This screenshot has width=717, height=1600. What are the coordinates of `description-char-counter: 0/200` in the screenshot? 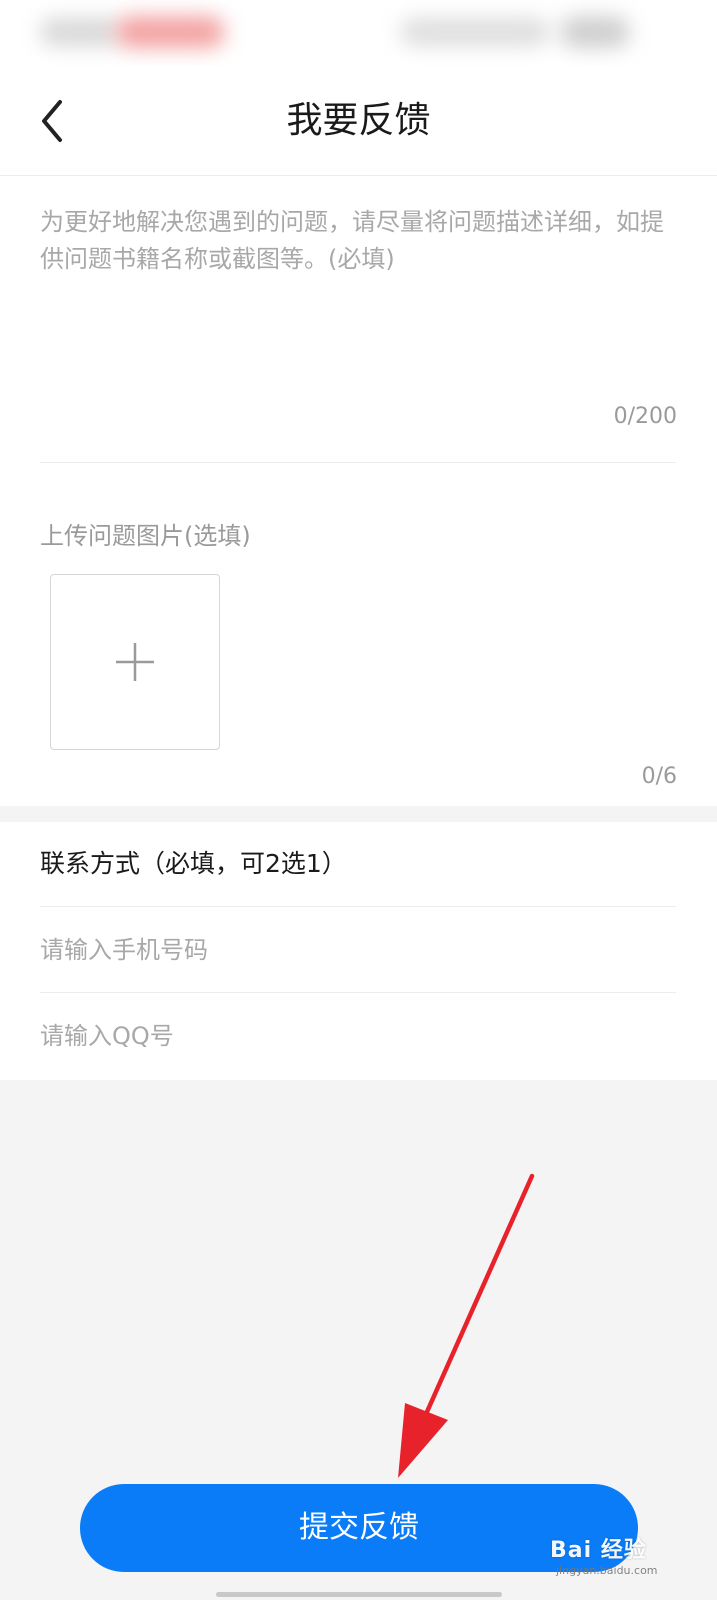 It's located at (645, 416).